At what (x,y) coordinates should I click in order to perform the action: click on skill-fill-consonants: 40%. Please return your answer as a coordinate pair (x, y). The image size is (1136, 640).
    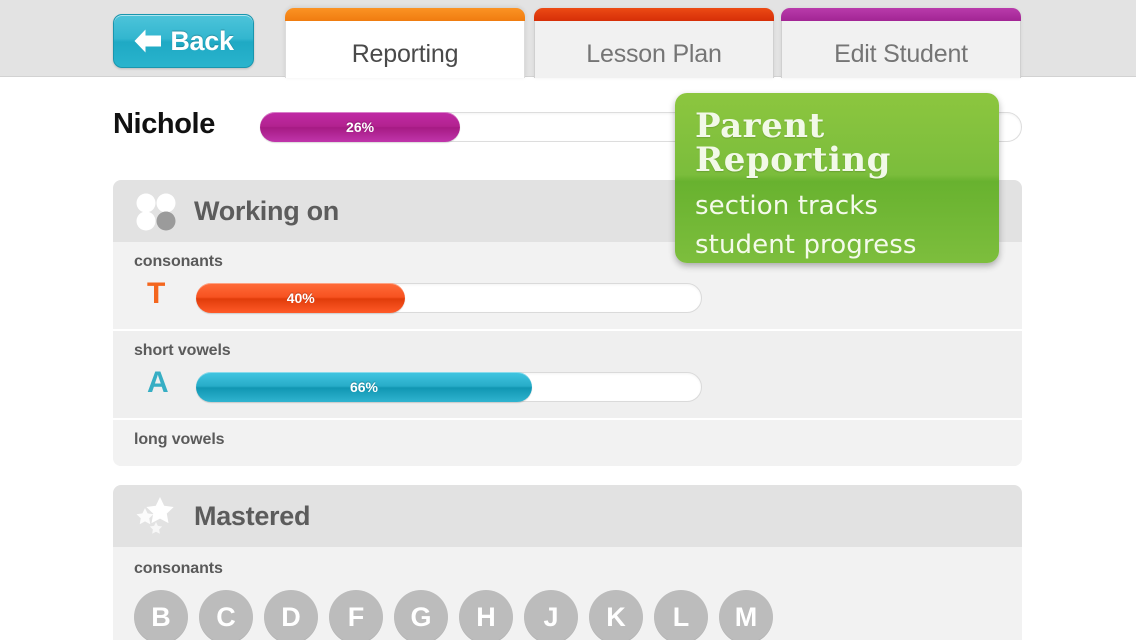
    Looking at the image, I should click on (301, 298).